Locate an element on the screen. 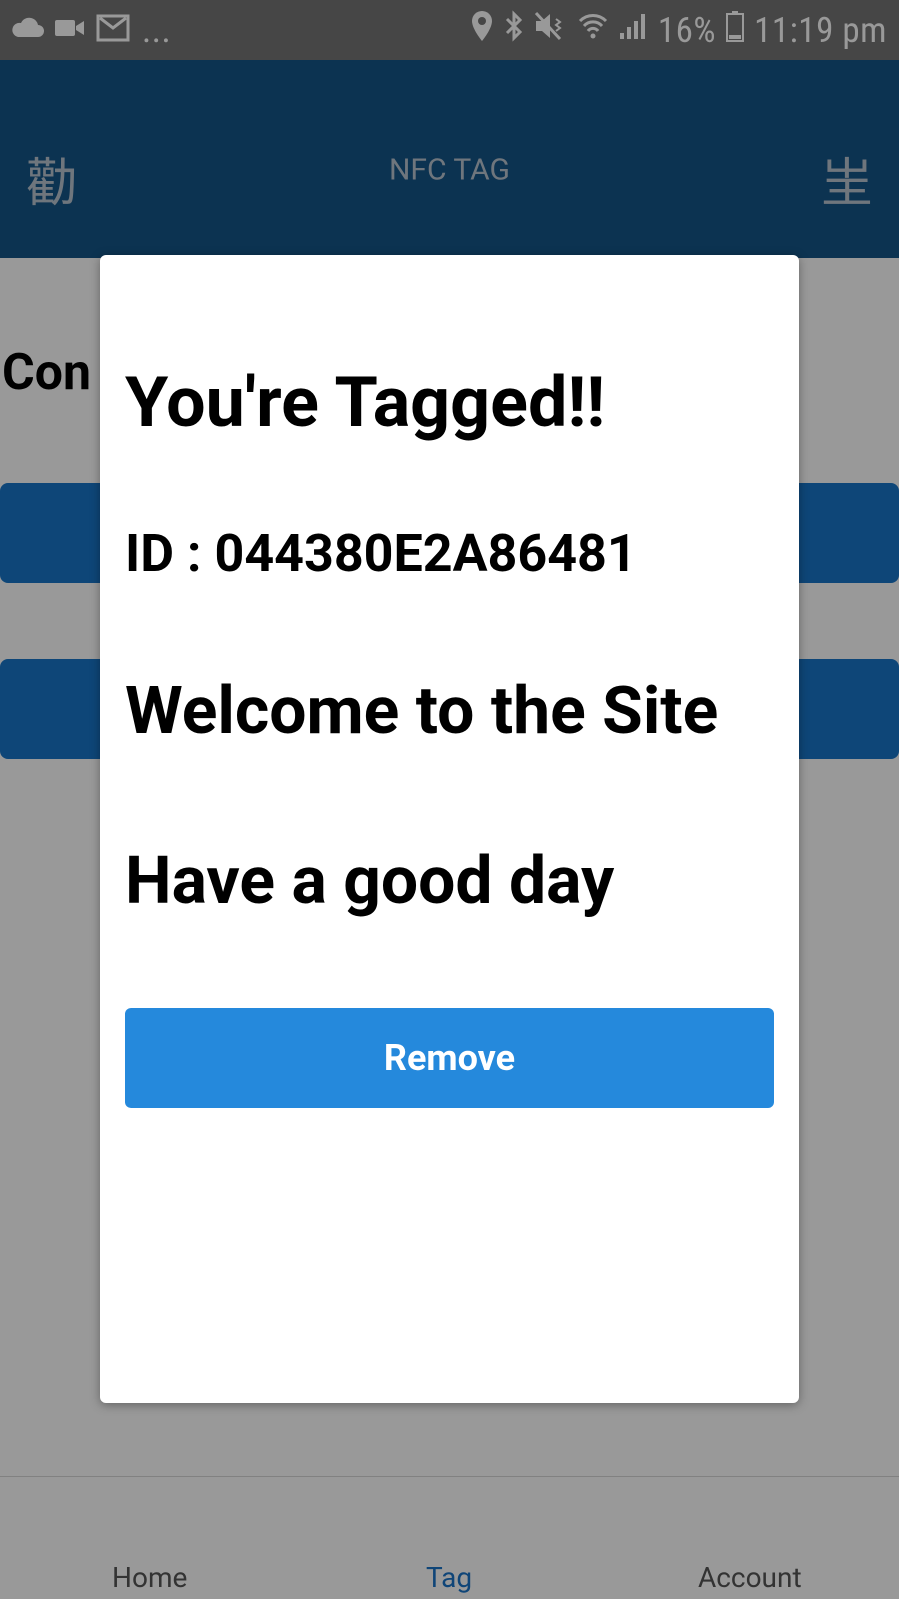  tag-id-text: ID : 044380E2A86481 is located at coordinates (381, 553).